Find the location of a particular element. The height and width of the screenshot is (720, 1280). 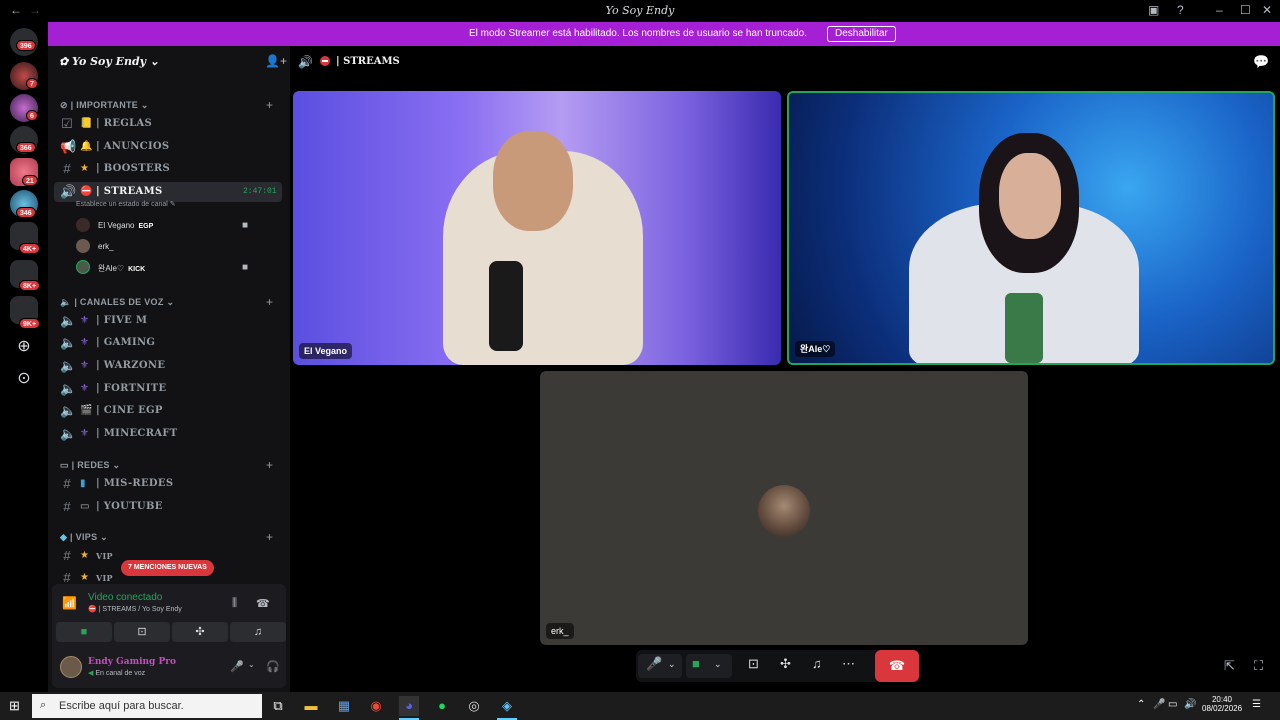

channel-five-m: 🔈 ⚜ | FIVE M is located at coordinates (168, 321).